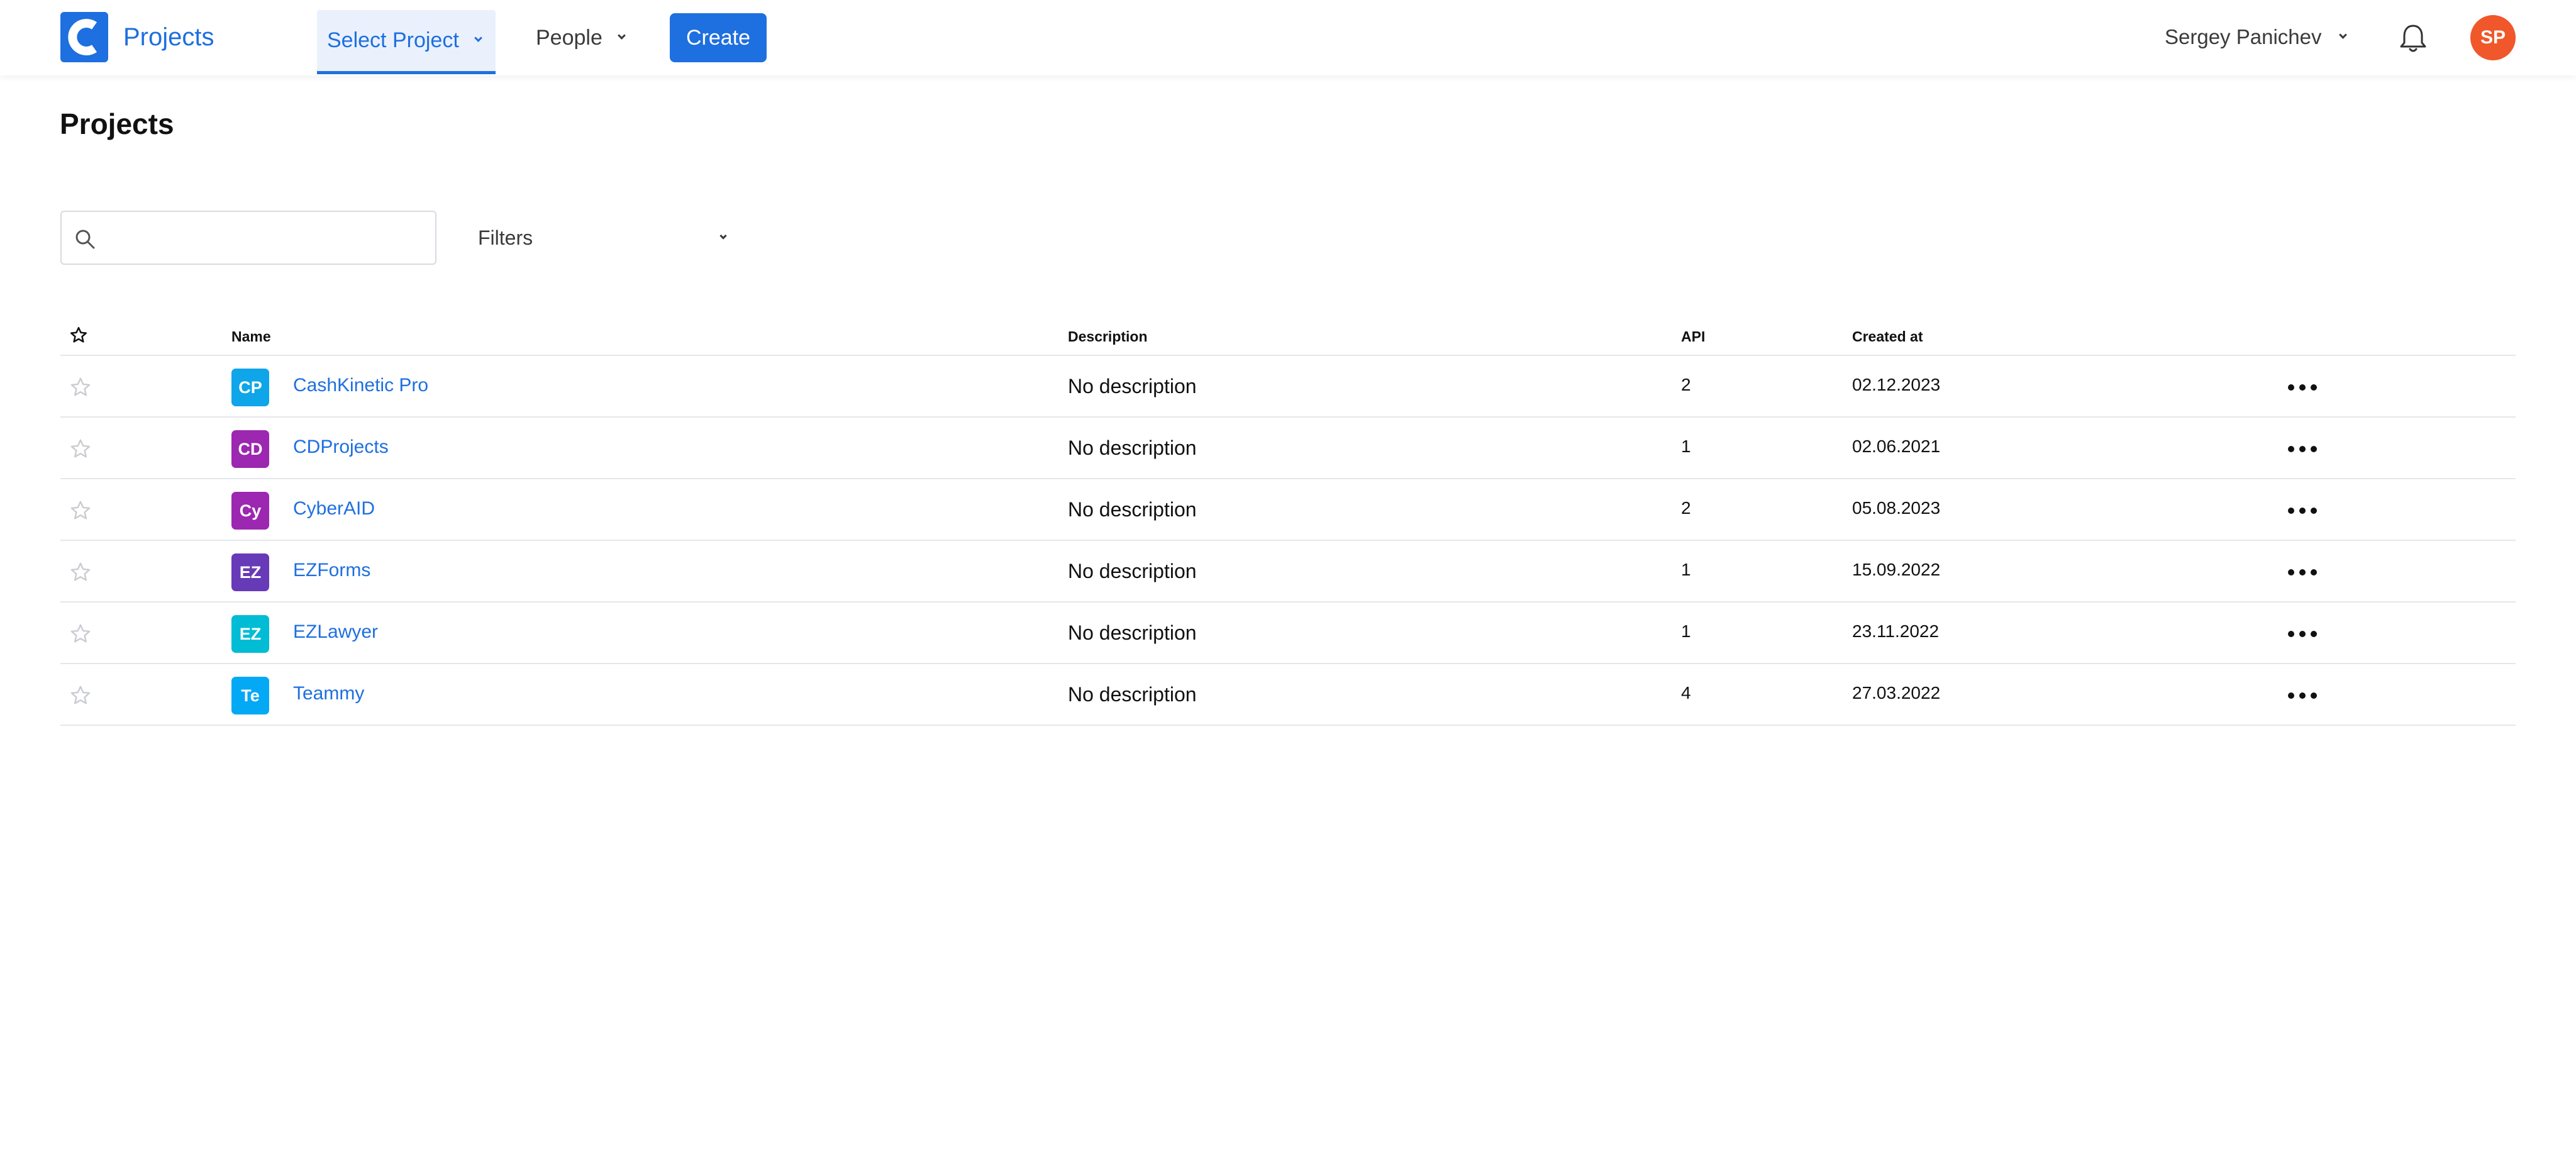 The image size is (2576, 1156). I want to click on star-header-icon, so click(78, 335).